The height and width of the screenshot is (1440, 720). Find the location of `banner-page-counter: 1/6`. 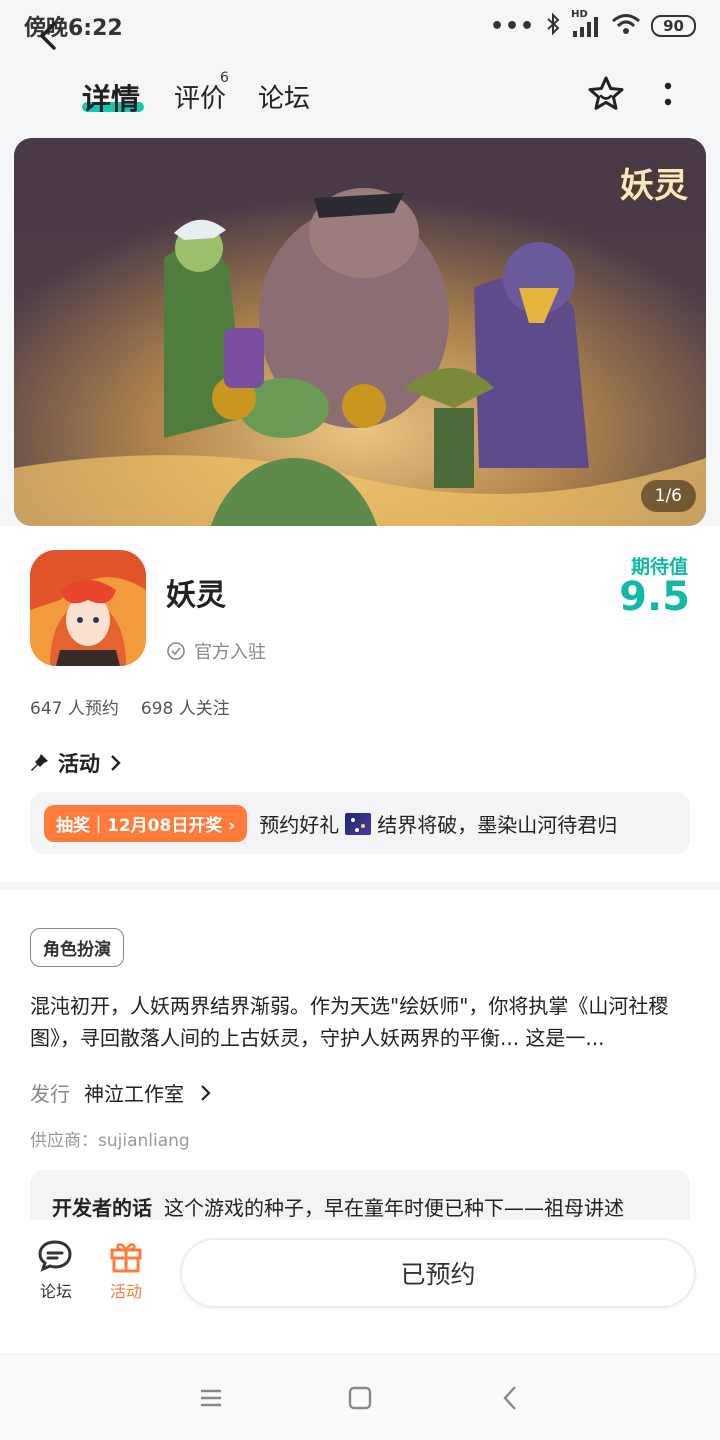

banner-page-counter: 1/6 is located at coordinates (668, 496).